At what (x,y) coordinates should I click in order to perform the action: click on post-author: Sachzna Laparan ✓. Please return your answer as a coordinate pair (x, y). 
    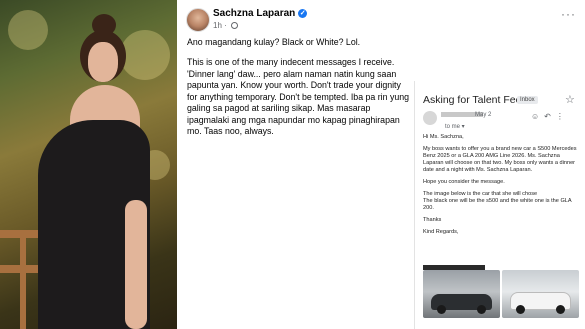
    Looking at the image, I should click on (260, 13).